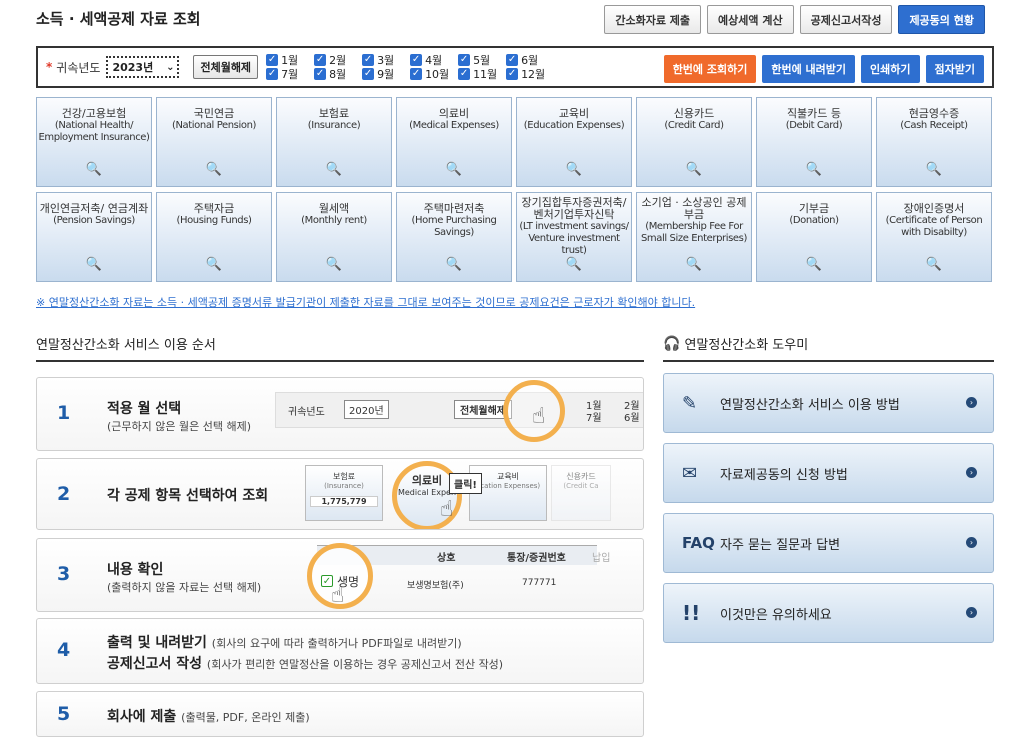  What do you see at coordinates (336, 643) in the screenshot?
I see `step-subtitle: (회사의 요구에 따라 출력하거나 PDF파일로 내려받기)` at bounding box center [336, 643].